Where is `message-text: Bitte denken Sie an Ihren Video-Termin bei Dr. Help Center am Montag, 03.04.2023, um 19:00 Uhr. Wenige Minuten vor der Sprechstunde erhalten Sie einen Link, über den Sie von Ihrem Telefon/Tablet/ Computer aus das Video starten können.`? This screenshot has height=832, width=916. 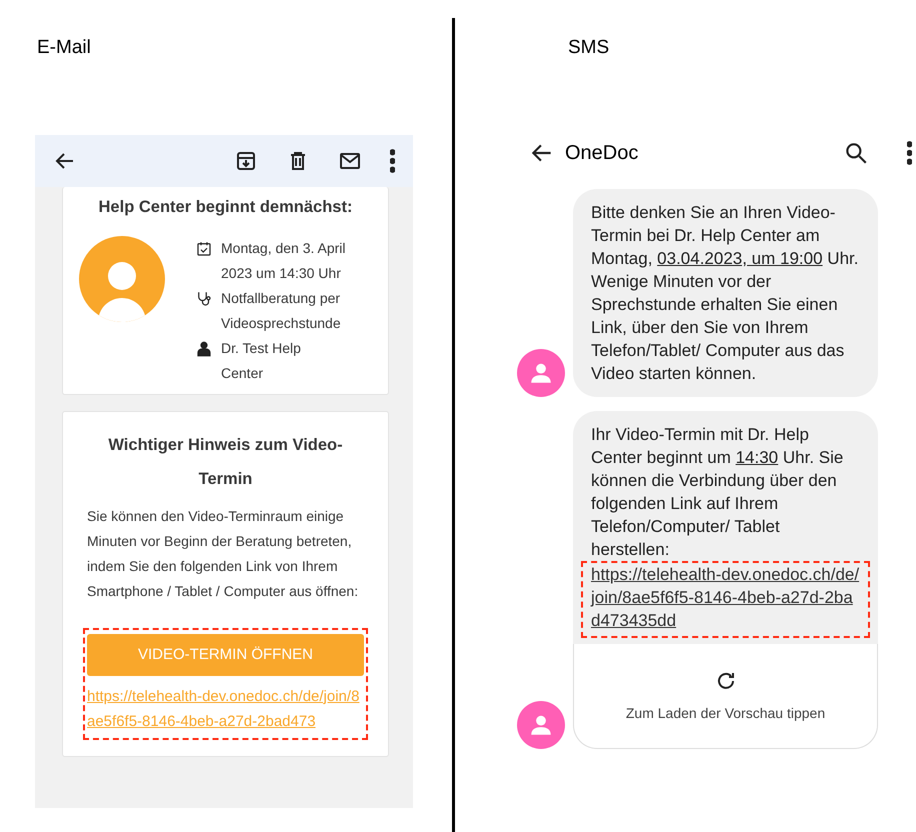 message-text: Bitte denken Sie an Ihren Video-Termin bei Dr. Help Center am Montag, 03.04.2023, um 19:00 Uhr. Wenige Minuten vor der Sprechstunde erhalten Sie einen Link, über den Sie von Ihrem Telefon/Tablet/ Computer aus das Video starten können. is located at coordinates (725, 293).